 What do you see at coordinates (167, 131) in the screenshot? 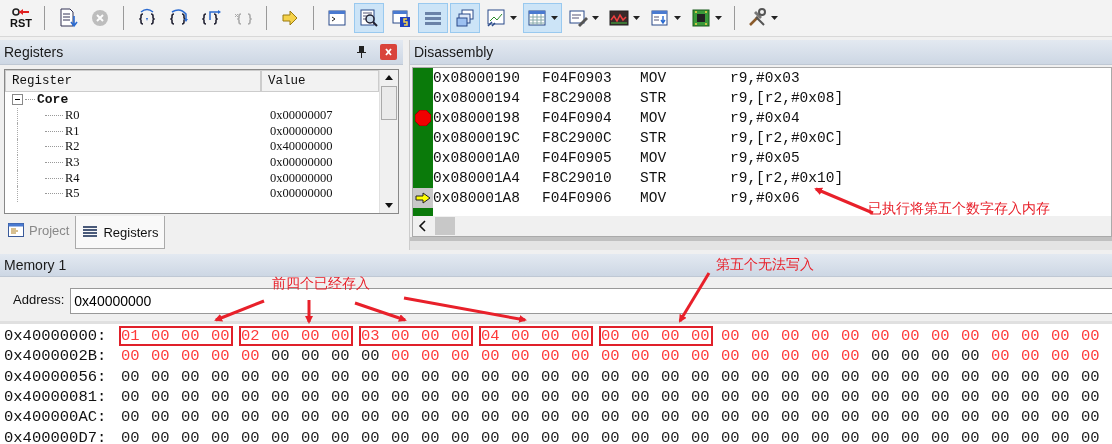
I see `register-name: R1` at bounding box center [167, 131].